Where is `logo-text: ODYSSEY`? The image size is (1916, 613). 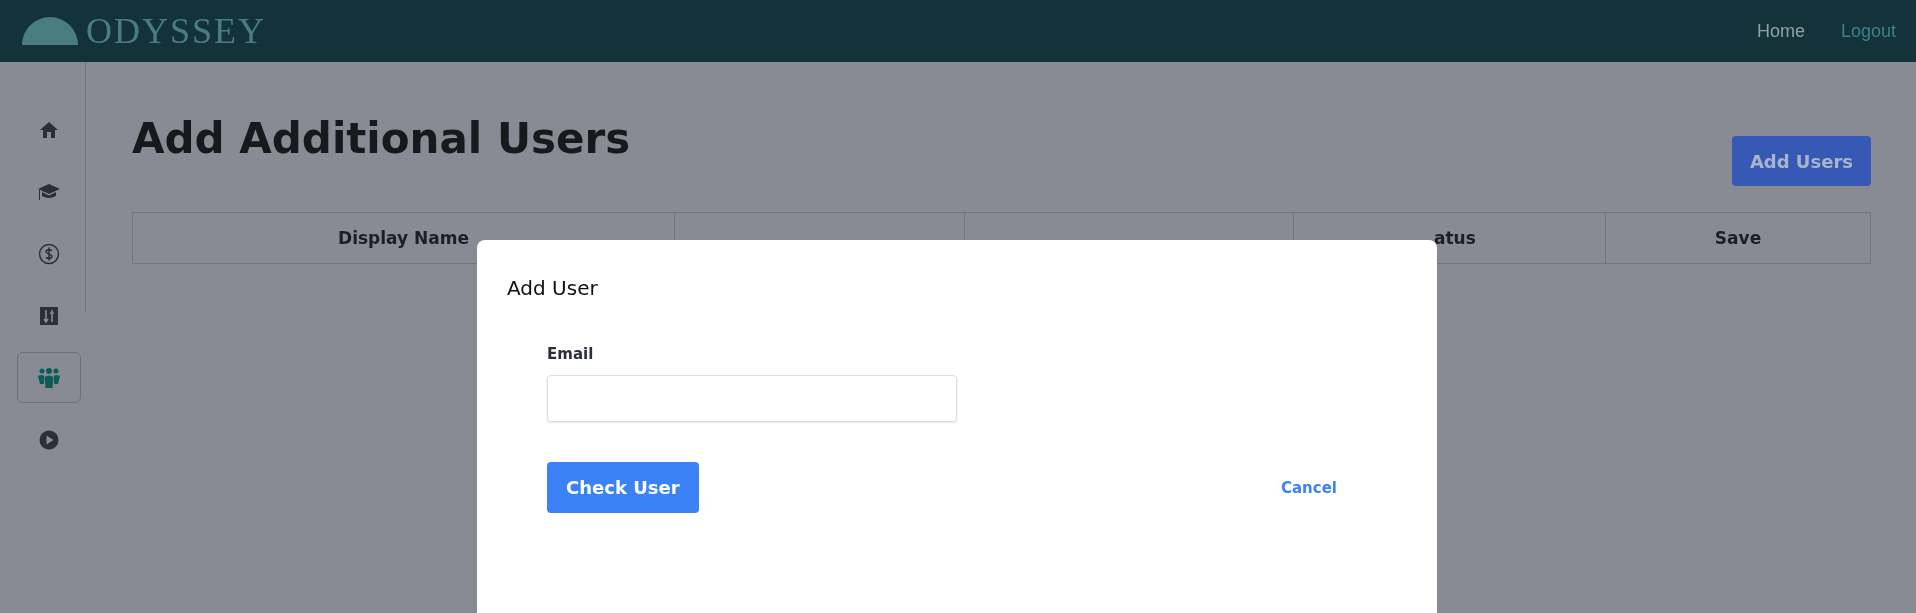 logo-text: ODYSSEY is located at coordinates (176, 31).